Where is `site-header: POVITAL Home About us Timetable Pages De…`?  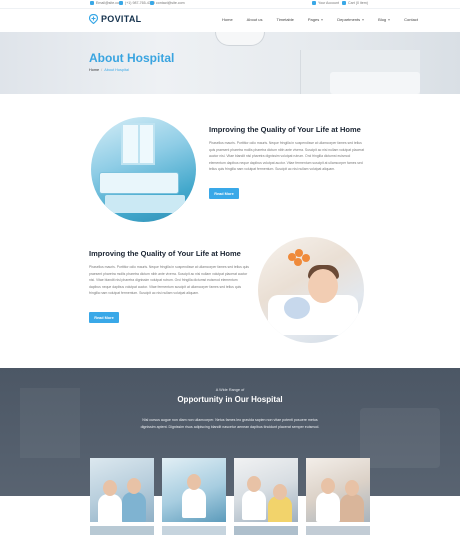
site-header: POVITAL Home About us Timetable Pages De… is located at coordinates (230, 20).